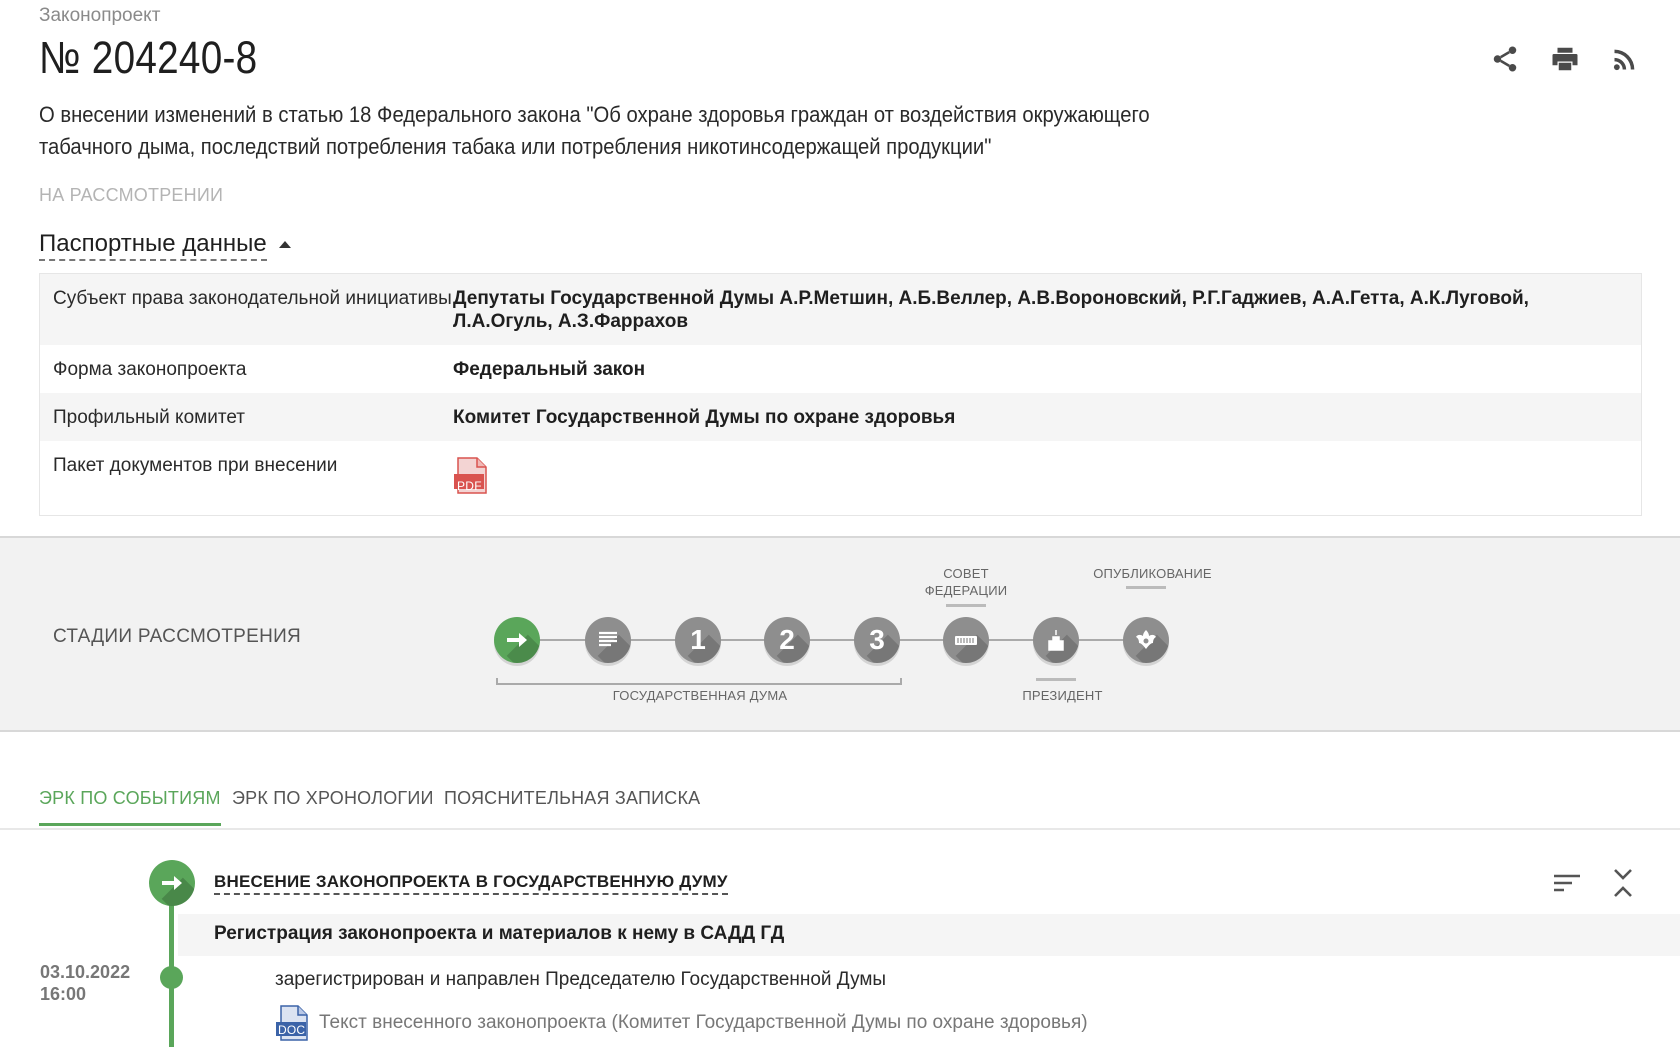 This screenshot has height=1047, width=1680. I want to click on stage-bracket-duma, so click(699, 681).